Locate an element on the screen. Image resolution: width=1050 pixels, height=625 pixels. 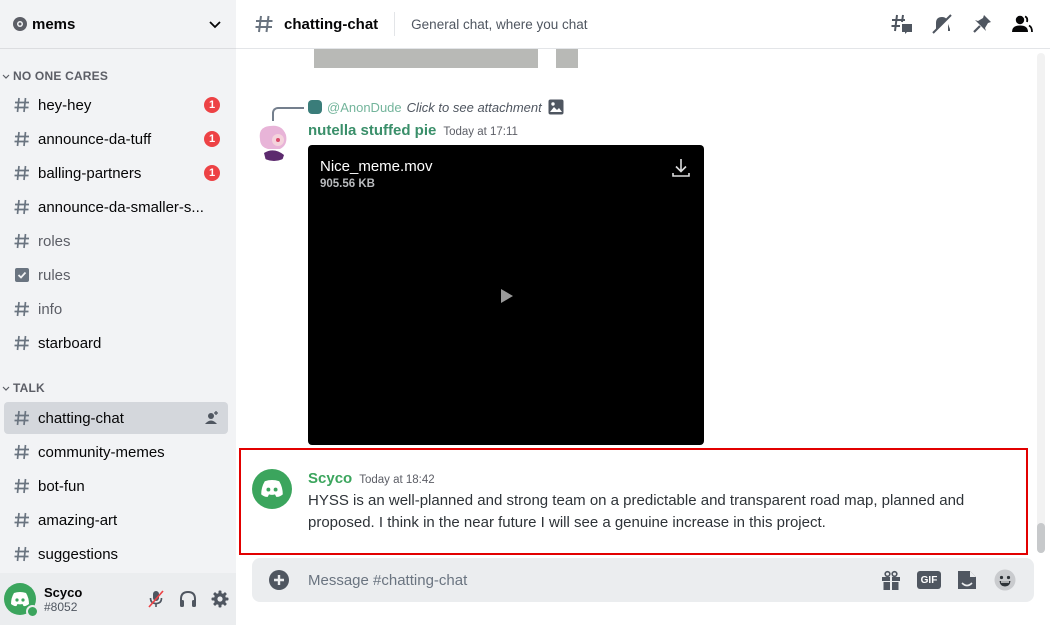
microphone-muted-icon is located at coordinates (156, 599).